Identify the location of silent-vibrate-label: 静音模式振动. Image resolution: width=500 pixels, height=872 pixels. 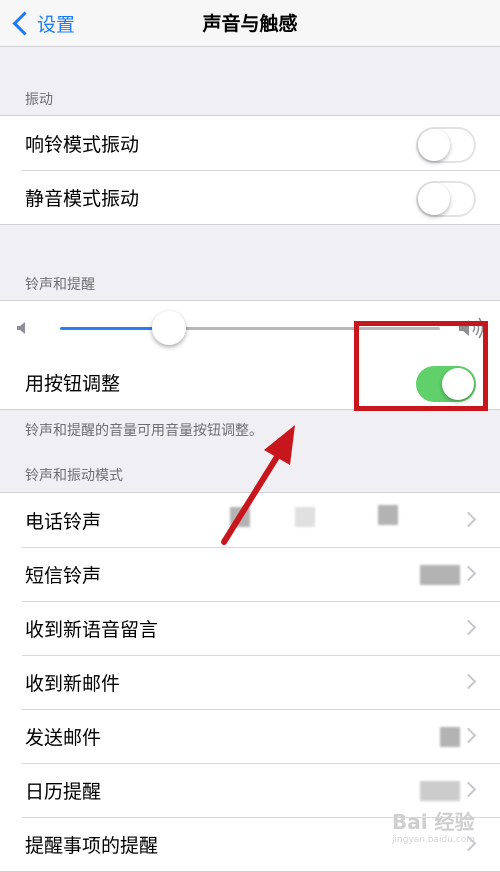
(82, 198).